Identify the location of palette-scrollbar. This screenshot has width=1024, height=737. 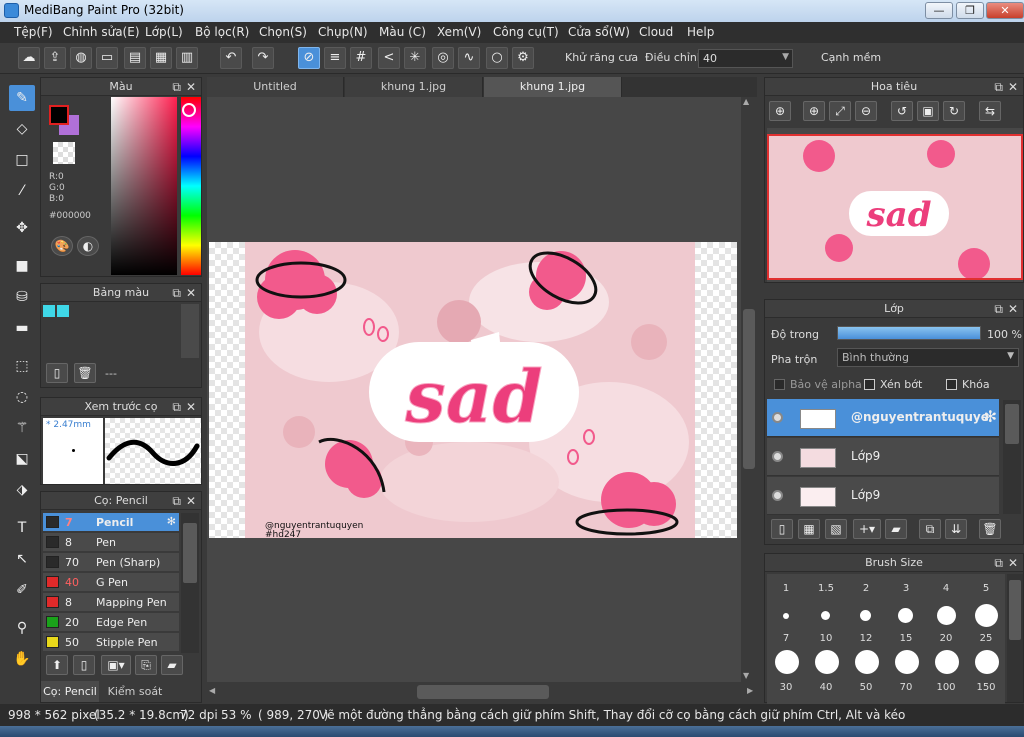
(190, 331).